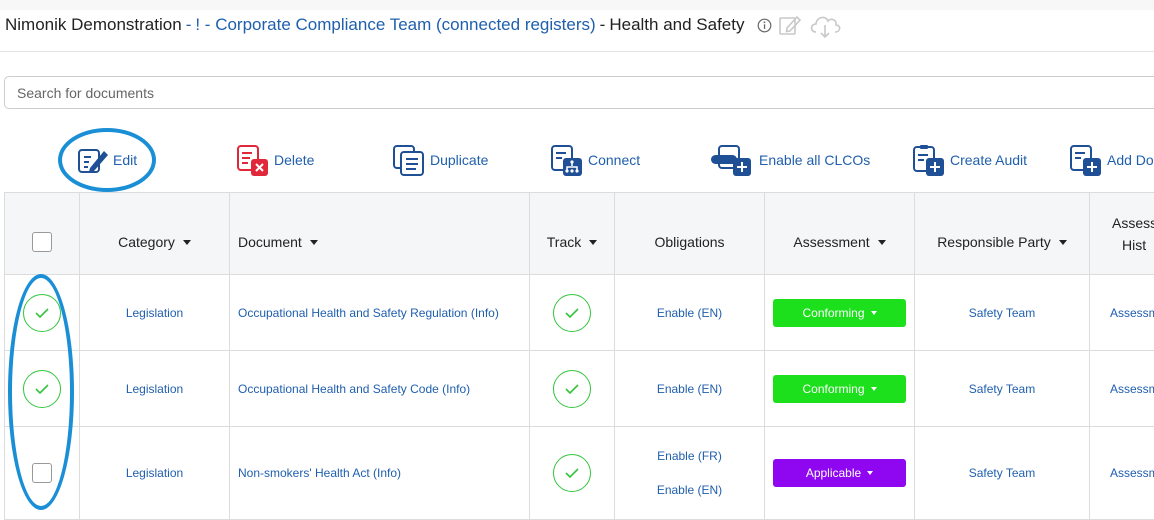 The height and width of the screenshot is (520, 1154). What do you see at coordinates (577, 51) in the screenshot?
I see `header-divider` at bounding box center [577, 51].